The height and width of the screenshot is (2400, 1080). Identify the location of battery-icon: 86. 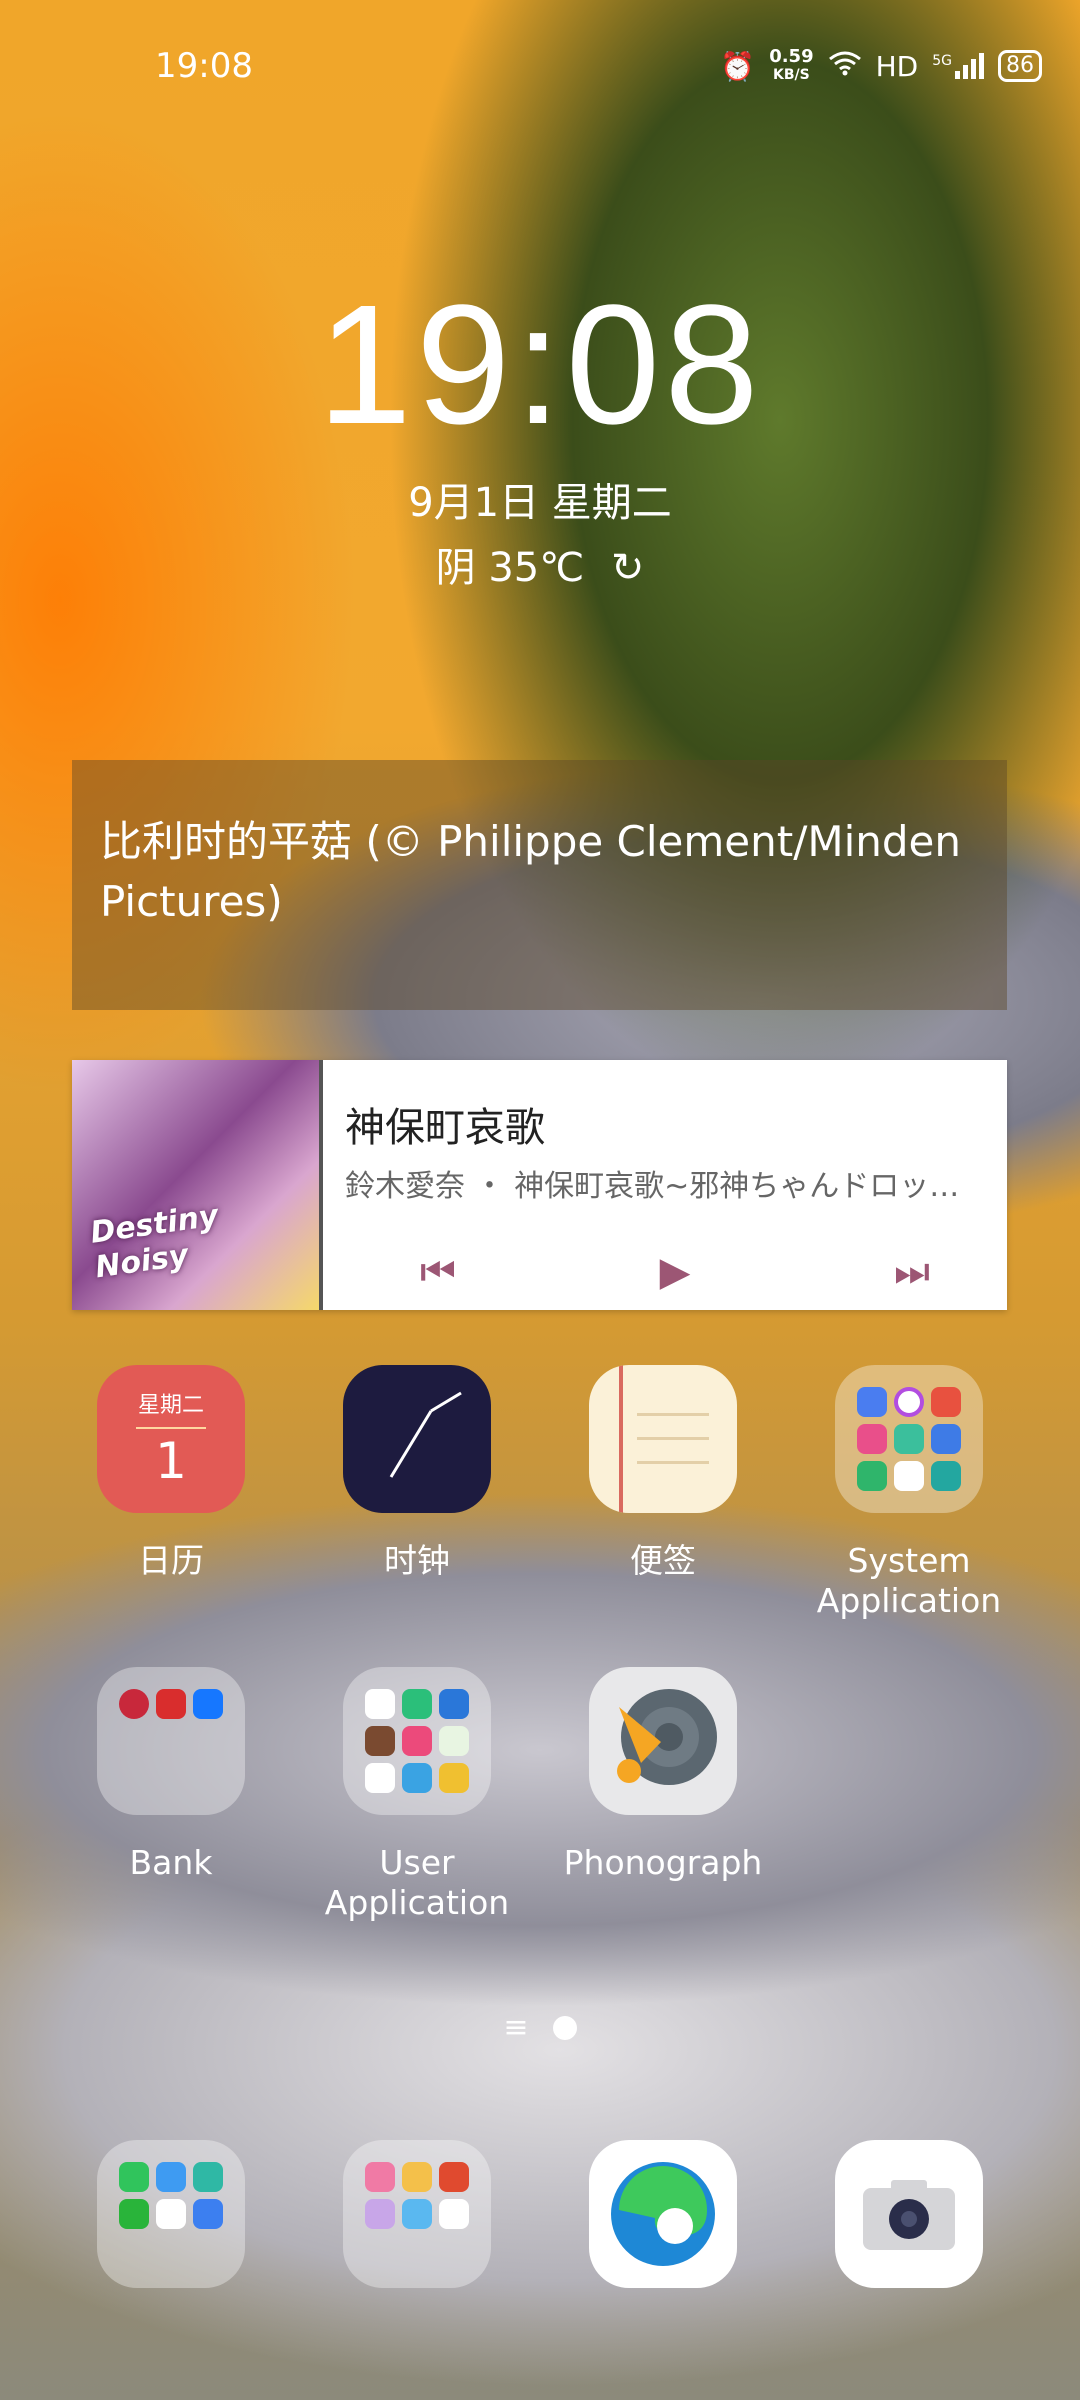
(1020, 66).